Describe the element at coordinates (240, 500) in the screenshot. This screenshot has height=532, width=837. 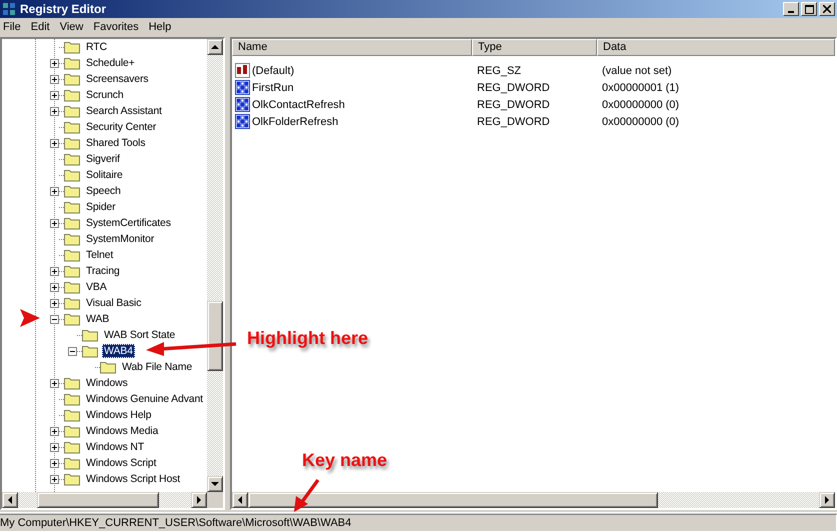
I see `left-arrow-icon` at that location.